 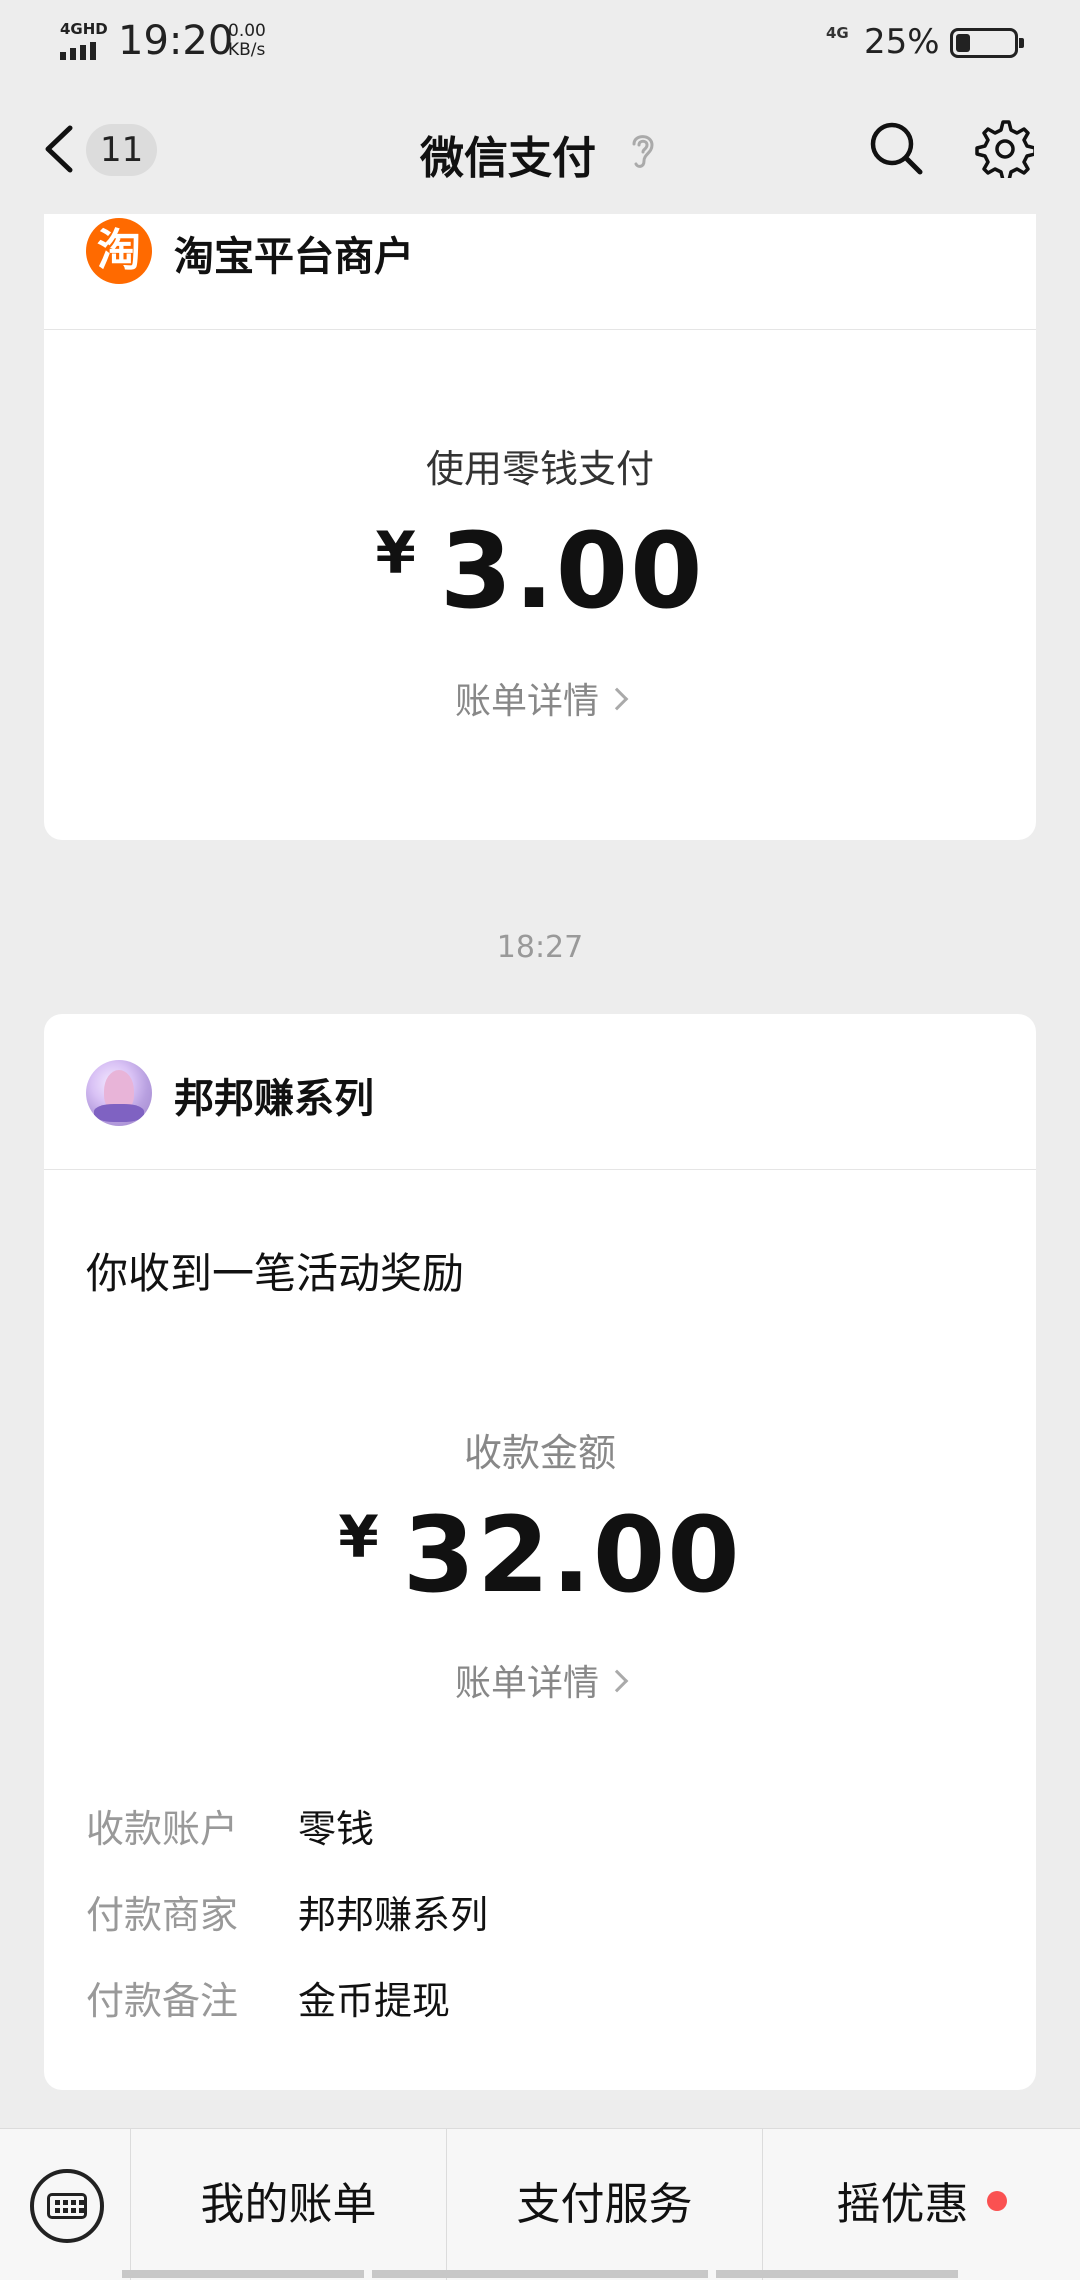 I want to click on detail-value: 金币提现, so click(x=374, y=2001).